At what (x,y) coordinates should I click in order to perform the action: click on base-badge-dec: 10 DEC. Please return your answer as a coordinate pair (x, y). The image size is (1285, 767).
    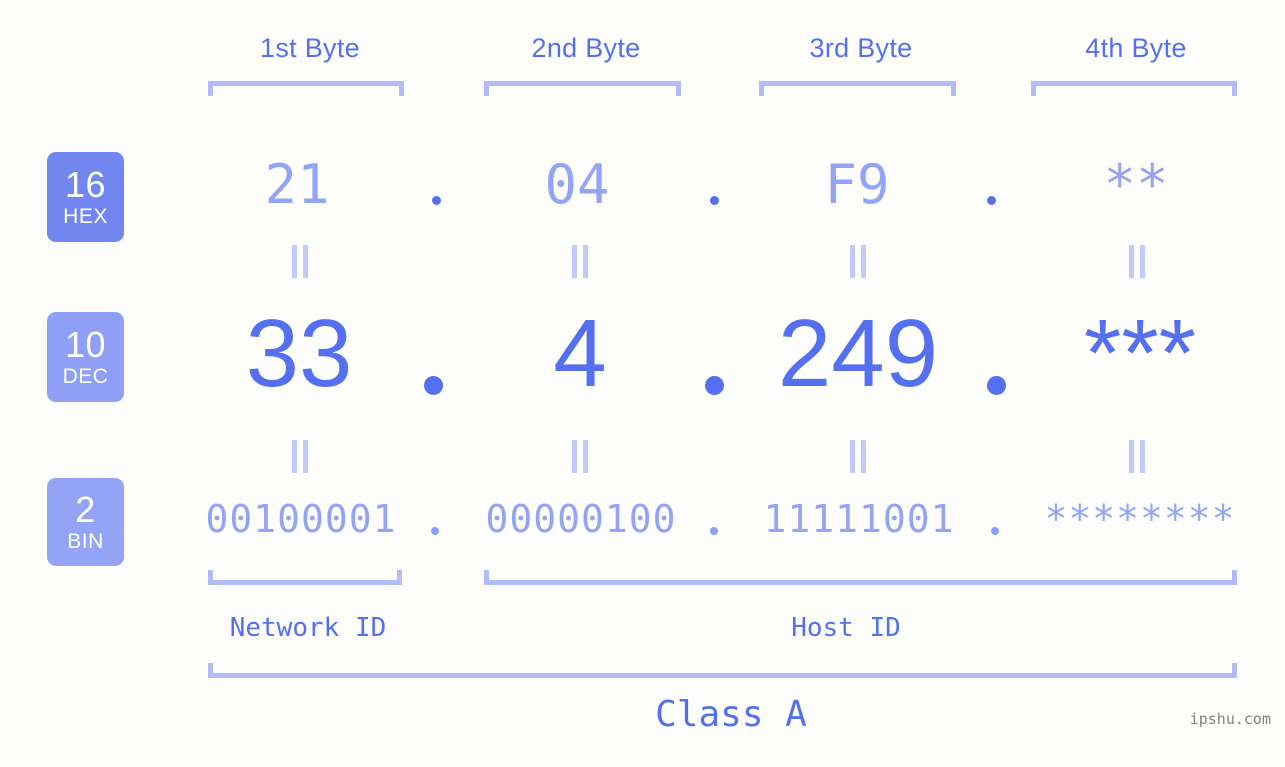
    Looking at the image, I should click on (85, 357).